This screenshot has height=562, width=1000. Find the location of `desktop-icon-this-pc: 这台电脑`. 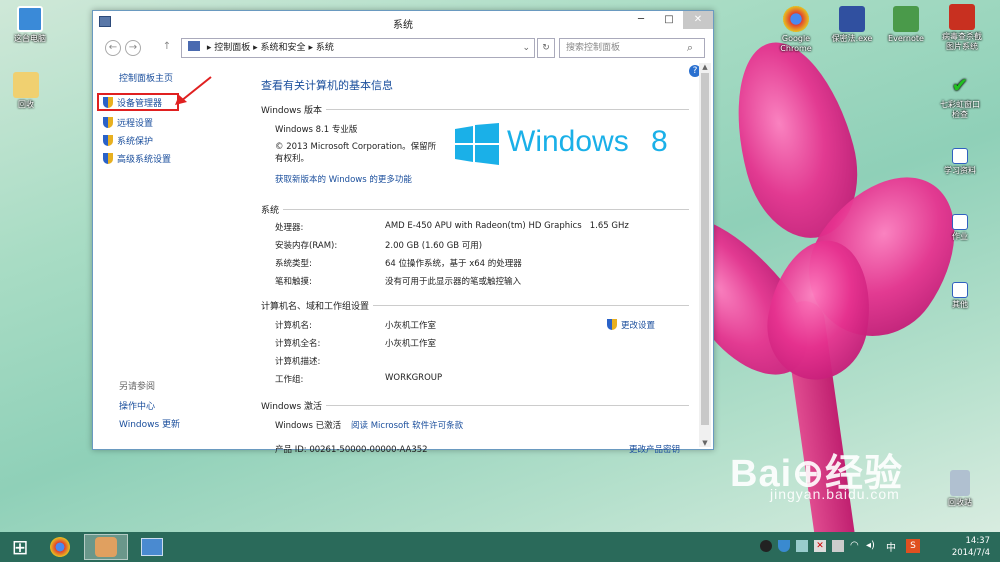

desktop-icon-this-pc: 这台电脑 is located at coordinates (30, 25).